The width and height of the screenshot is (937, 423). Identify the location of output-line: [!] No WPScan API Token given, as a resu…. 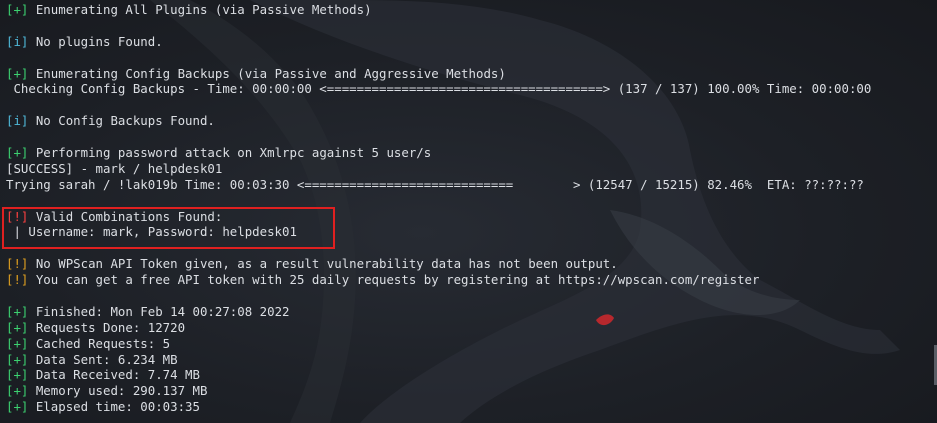
(471, 264).